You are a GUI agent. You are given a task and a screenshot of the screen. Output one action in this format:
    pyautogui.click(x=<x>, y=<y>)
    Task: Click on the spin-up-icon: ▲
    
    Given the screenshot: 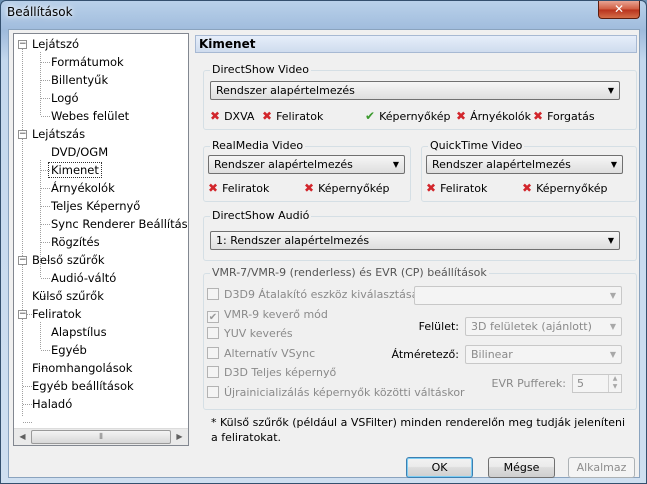 What is the action you would take?
    pyautogui.click(x=615, y=378)
    